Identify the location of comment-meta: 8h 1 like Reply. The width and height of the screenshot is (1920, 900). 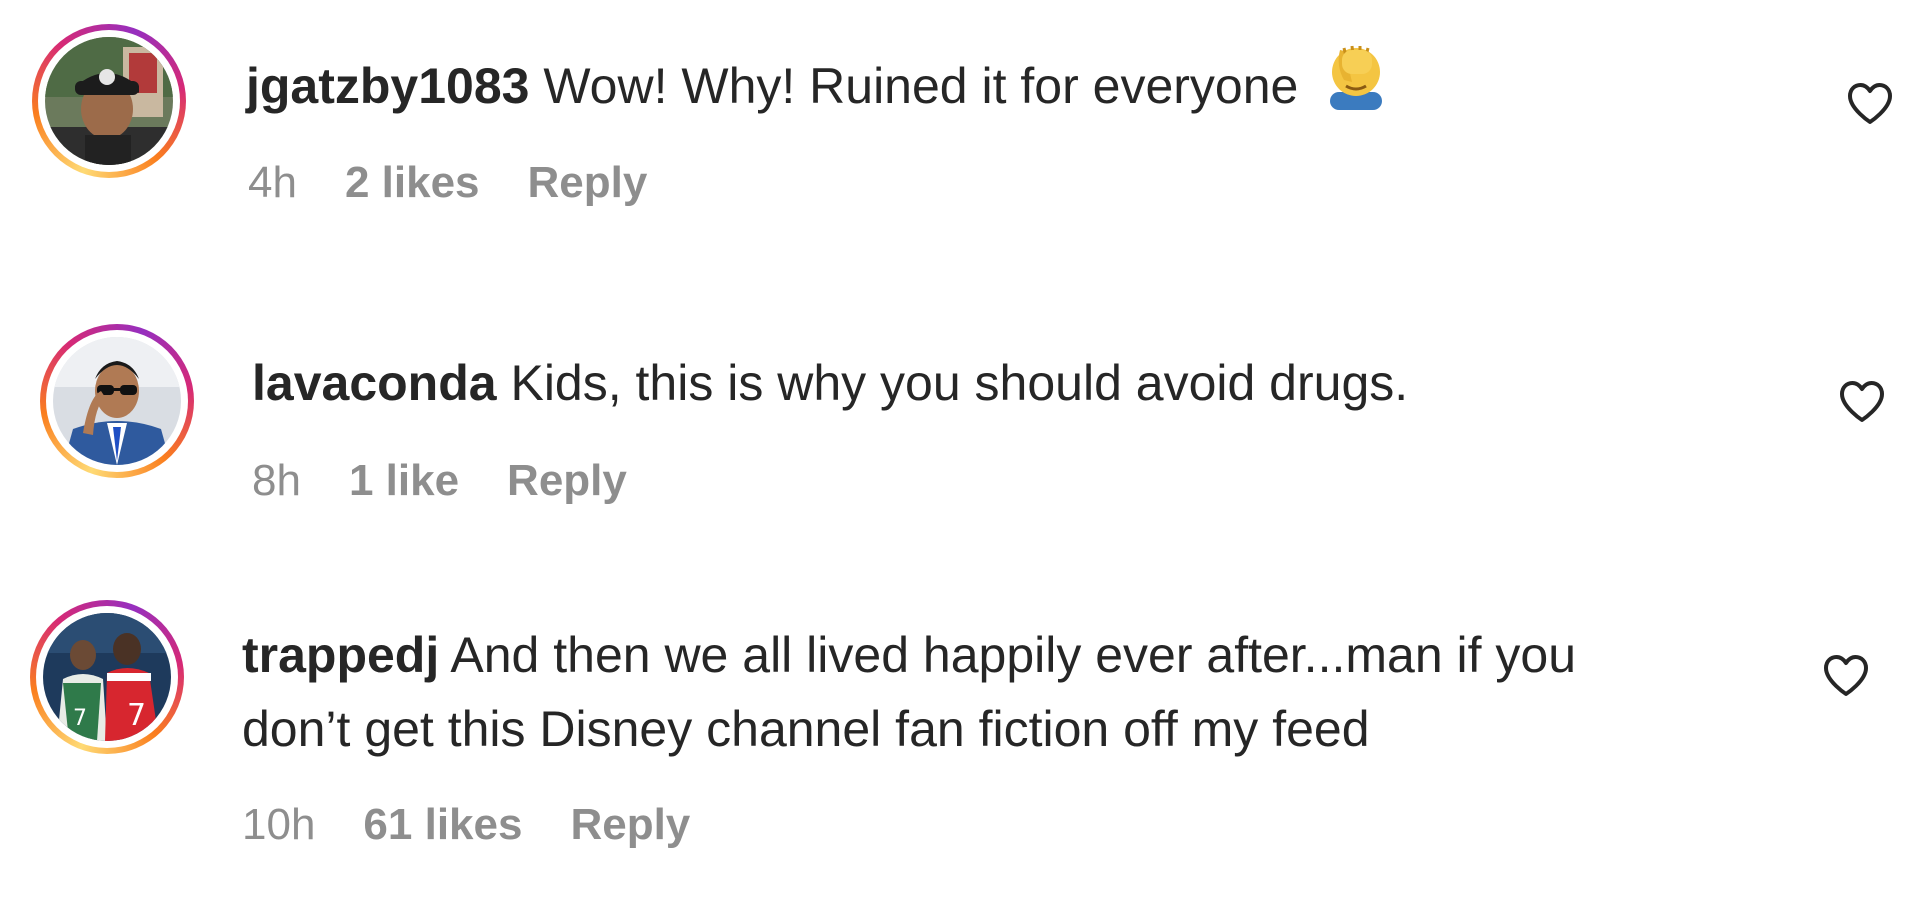
(439, 481).